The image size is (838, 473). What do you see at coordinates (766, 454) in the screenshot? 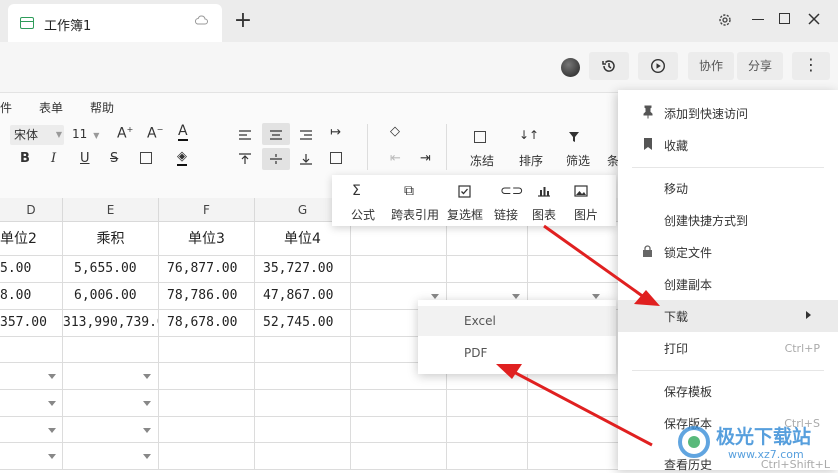
I see `watermark-url: www.xz7.com` at bounding box center [766, 454].